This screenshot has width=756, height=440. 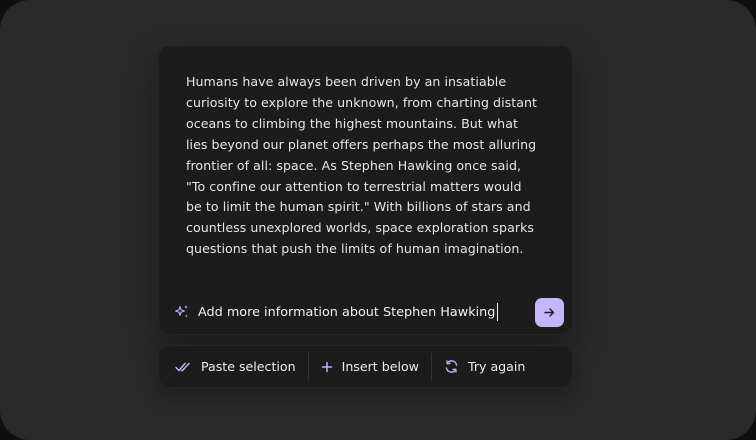 What do you see at coordinates (380, 366) in the screenshot?
I see `insert-below-label: Insert below` at bounding box center [380, 366].